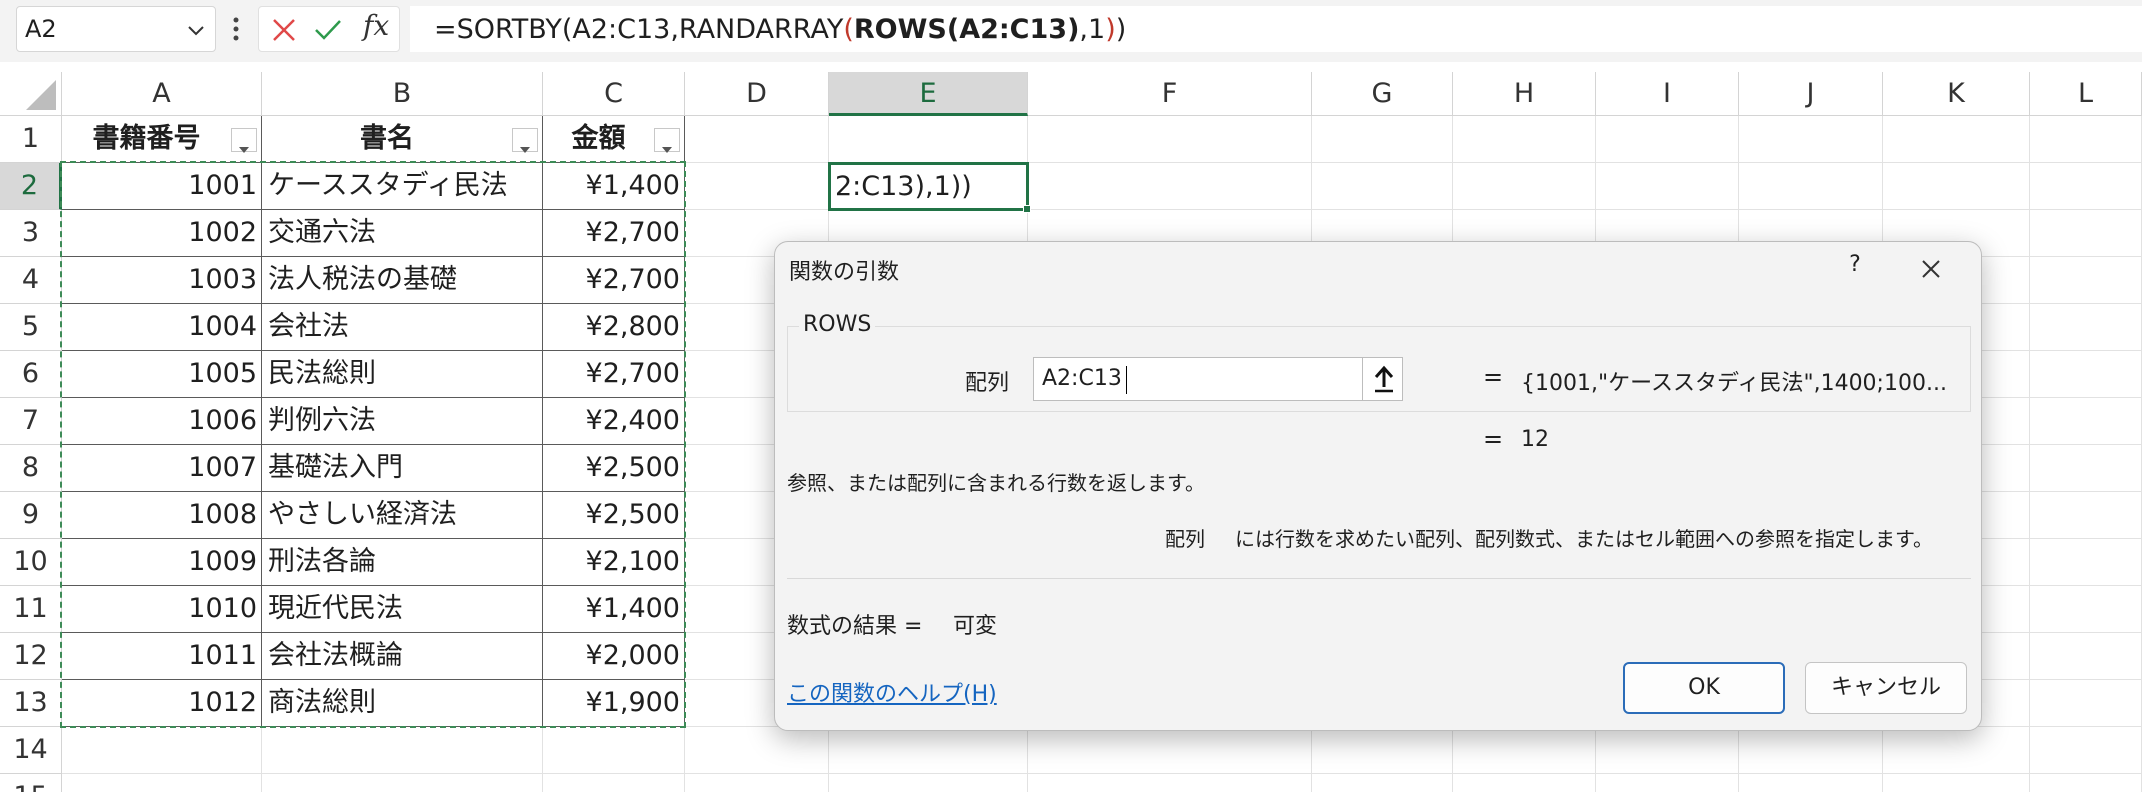  I want to click on row-header-1: 1, so click(31, 139).